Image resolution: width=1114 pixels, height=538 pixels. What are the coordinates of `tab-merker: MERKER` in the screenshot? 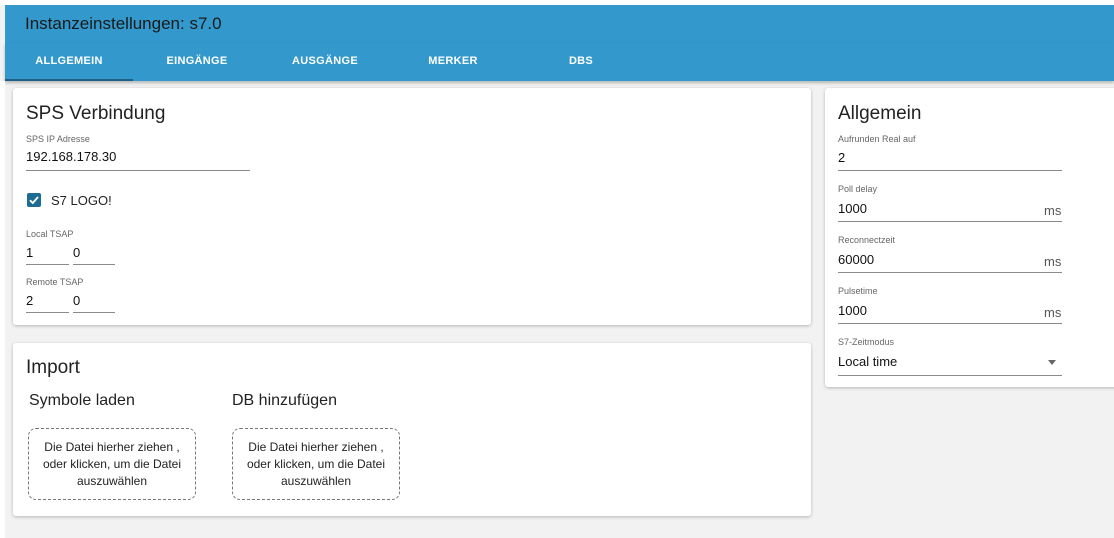 It's located at (453, 62).